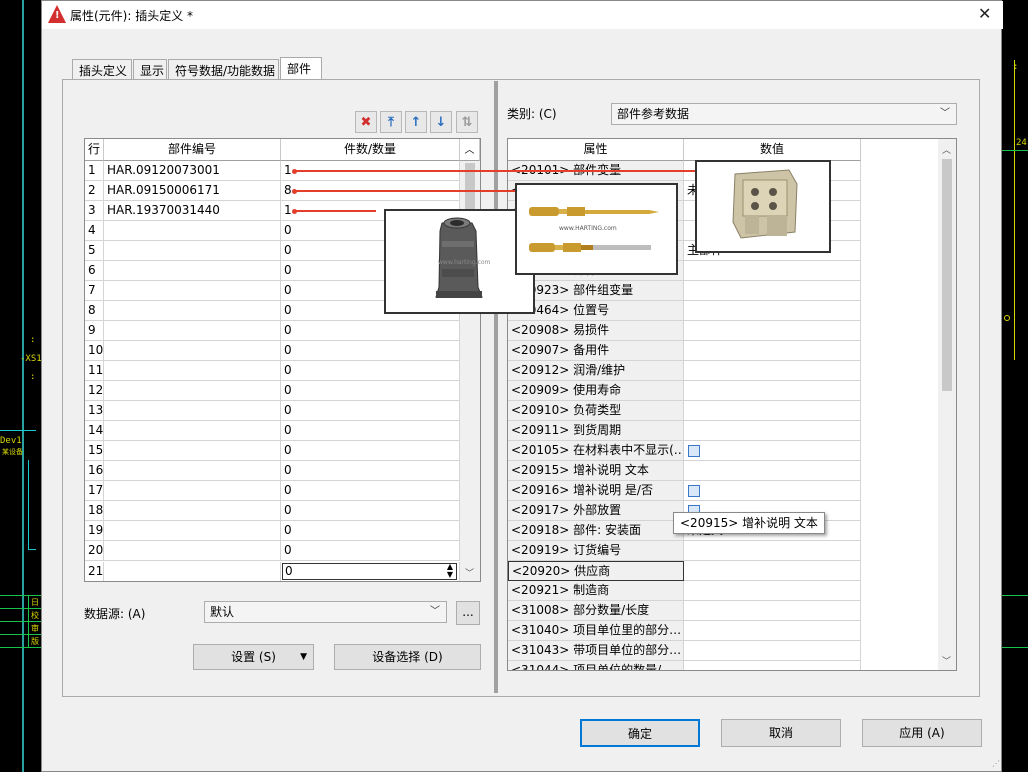 The height and width of the screenshot is (772, 1028). Describe the element at coordinates (301, 68) in the screenshot. I see `tab-parts: 部件` at that location.